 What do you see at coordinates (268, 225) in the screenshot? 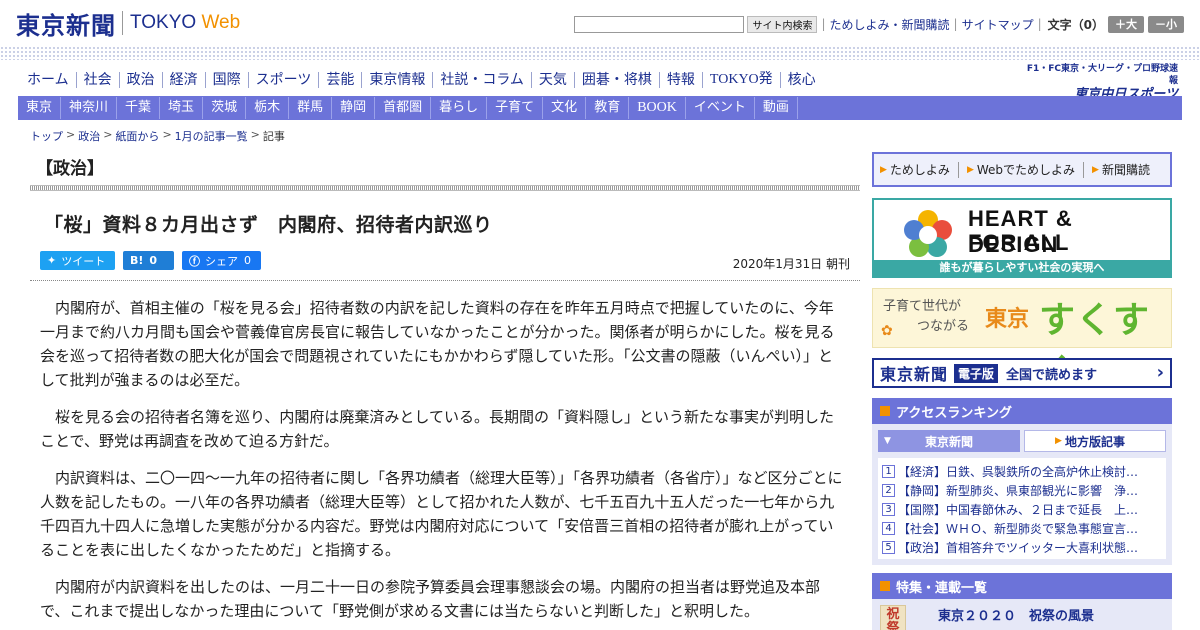
I see `article-headline: 「桜」資料８カ月出さず 内閣府、招待者内訳巡り` at bounding box center [268, 225].